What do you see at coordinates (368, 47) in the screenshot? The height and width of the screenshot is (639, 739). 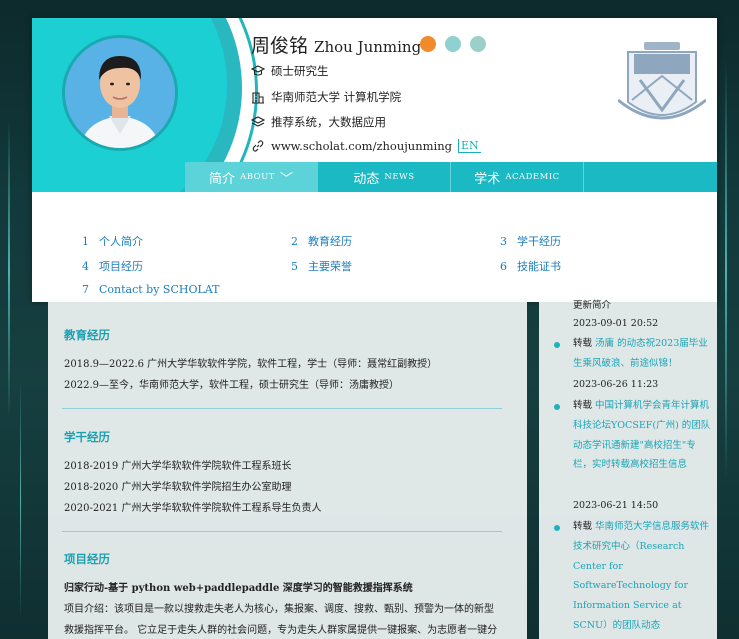 I see `name-en: Zhou Junming` at bounding box center [368, 47].